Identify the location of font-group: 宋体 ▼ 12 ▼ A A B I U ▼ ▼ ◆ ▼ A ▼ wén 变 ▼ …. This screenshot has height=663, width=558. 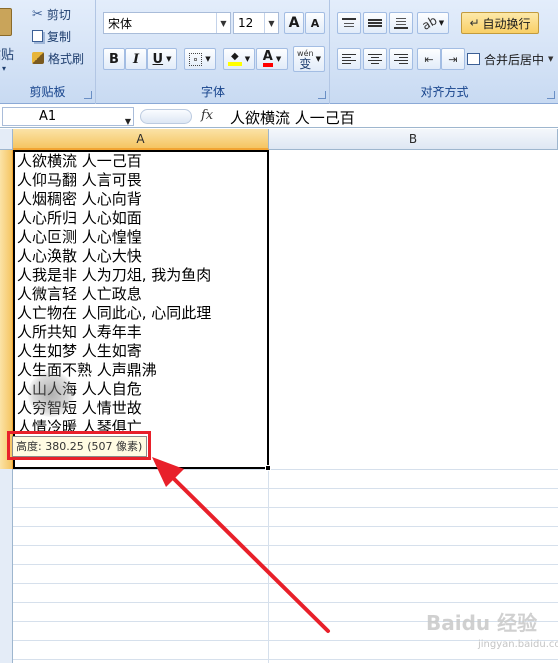
(213, 52).